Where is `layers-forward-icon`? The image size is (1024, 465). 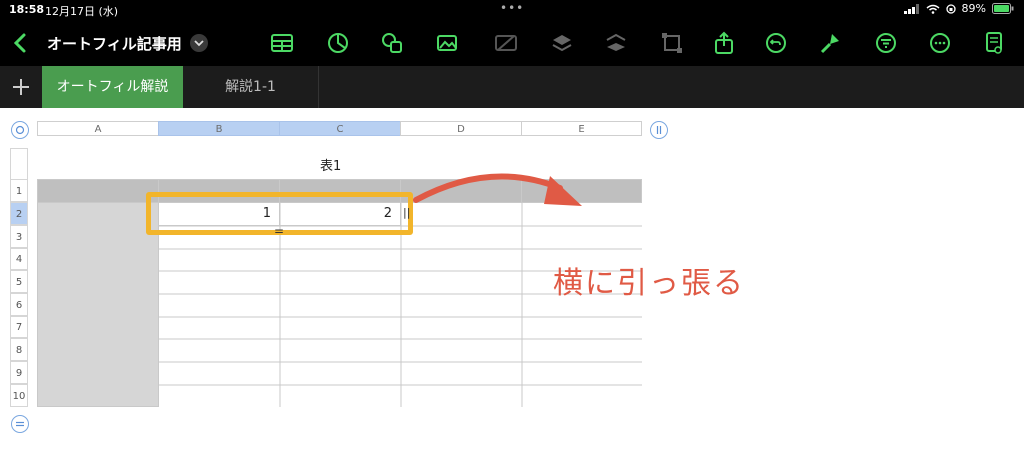
layers-forward-icon is located at coordinates (562, 43).